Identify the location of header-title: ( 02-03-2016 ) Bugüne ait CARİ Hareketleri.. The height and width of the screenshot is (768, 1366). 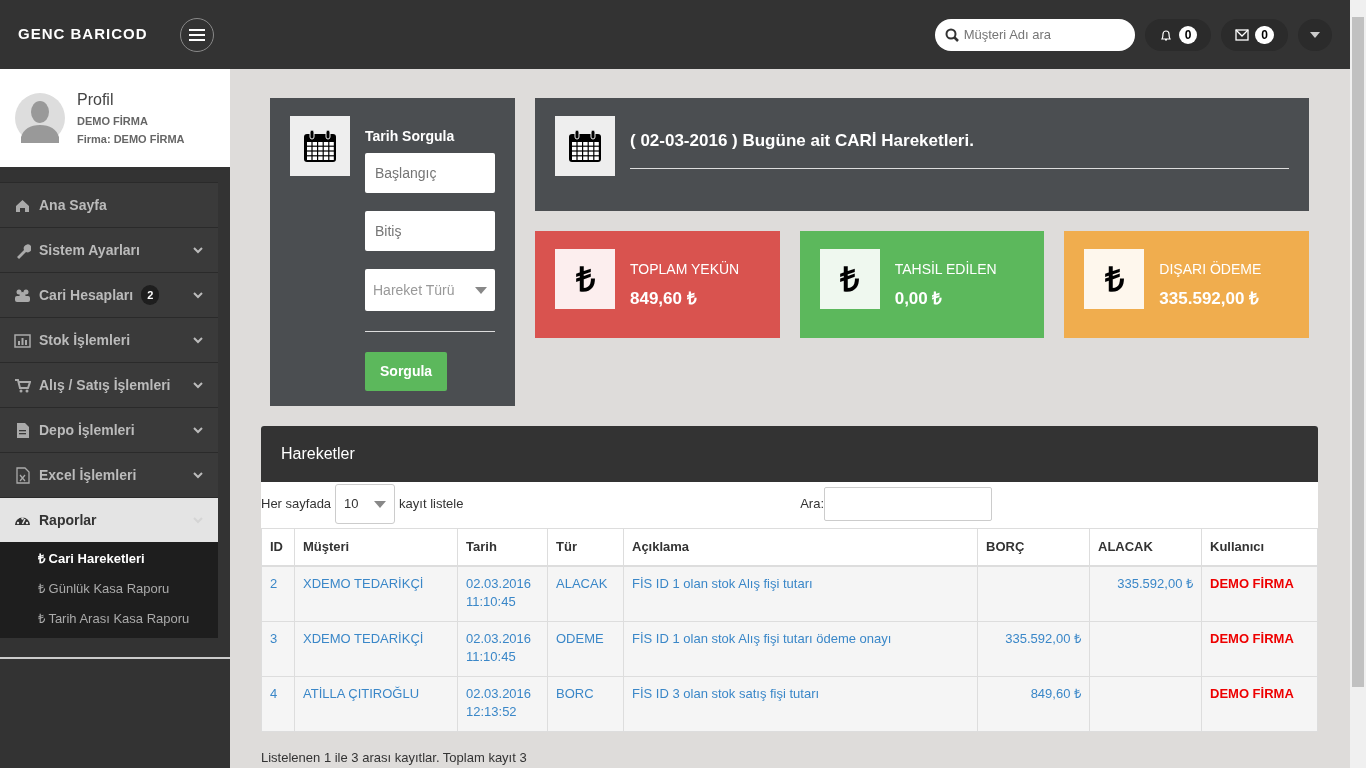
(959, 142).